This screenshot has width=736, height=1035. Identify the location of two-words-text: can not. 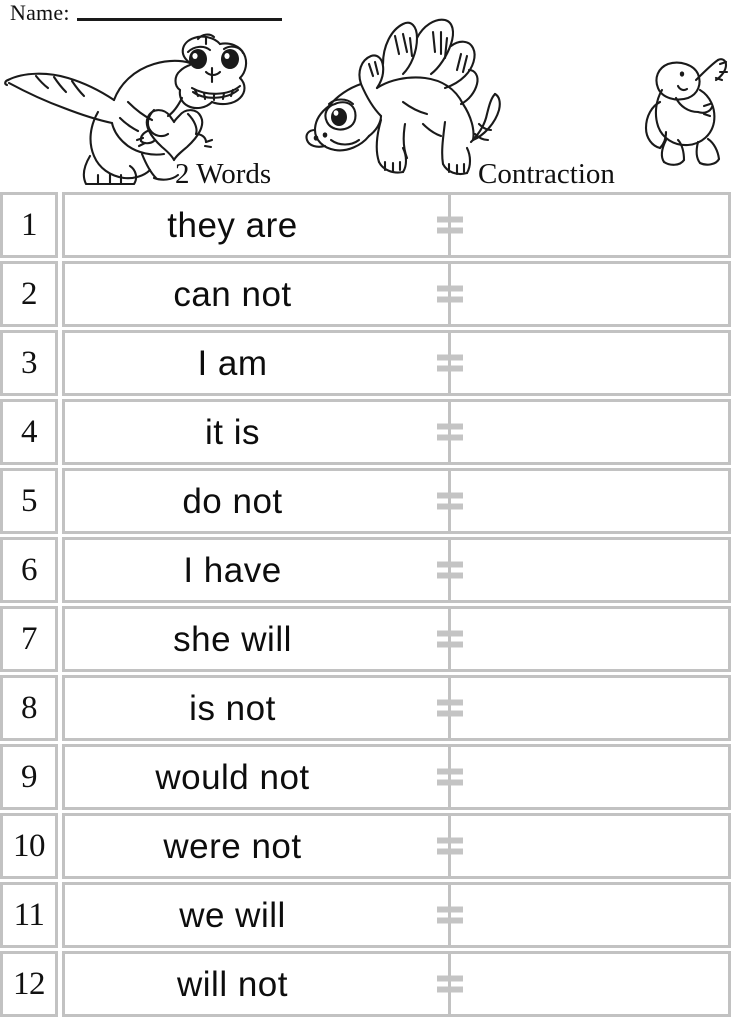
(232, 294).